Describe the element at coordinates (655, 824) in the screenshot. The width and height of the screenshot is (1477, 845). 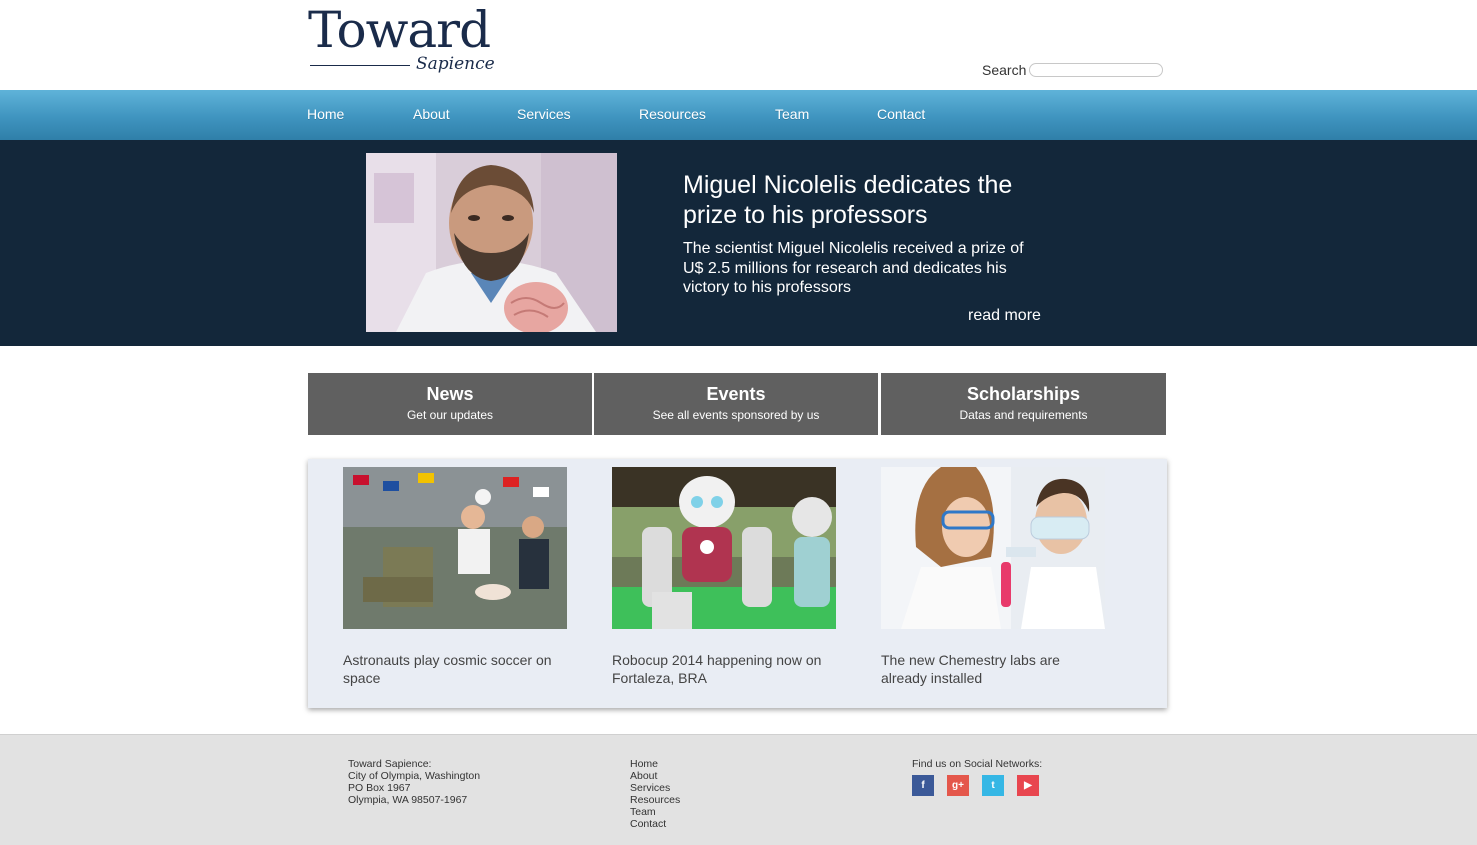
I see `footer-link-contact: Contact` at that location.